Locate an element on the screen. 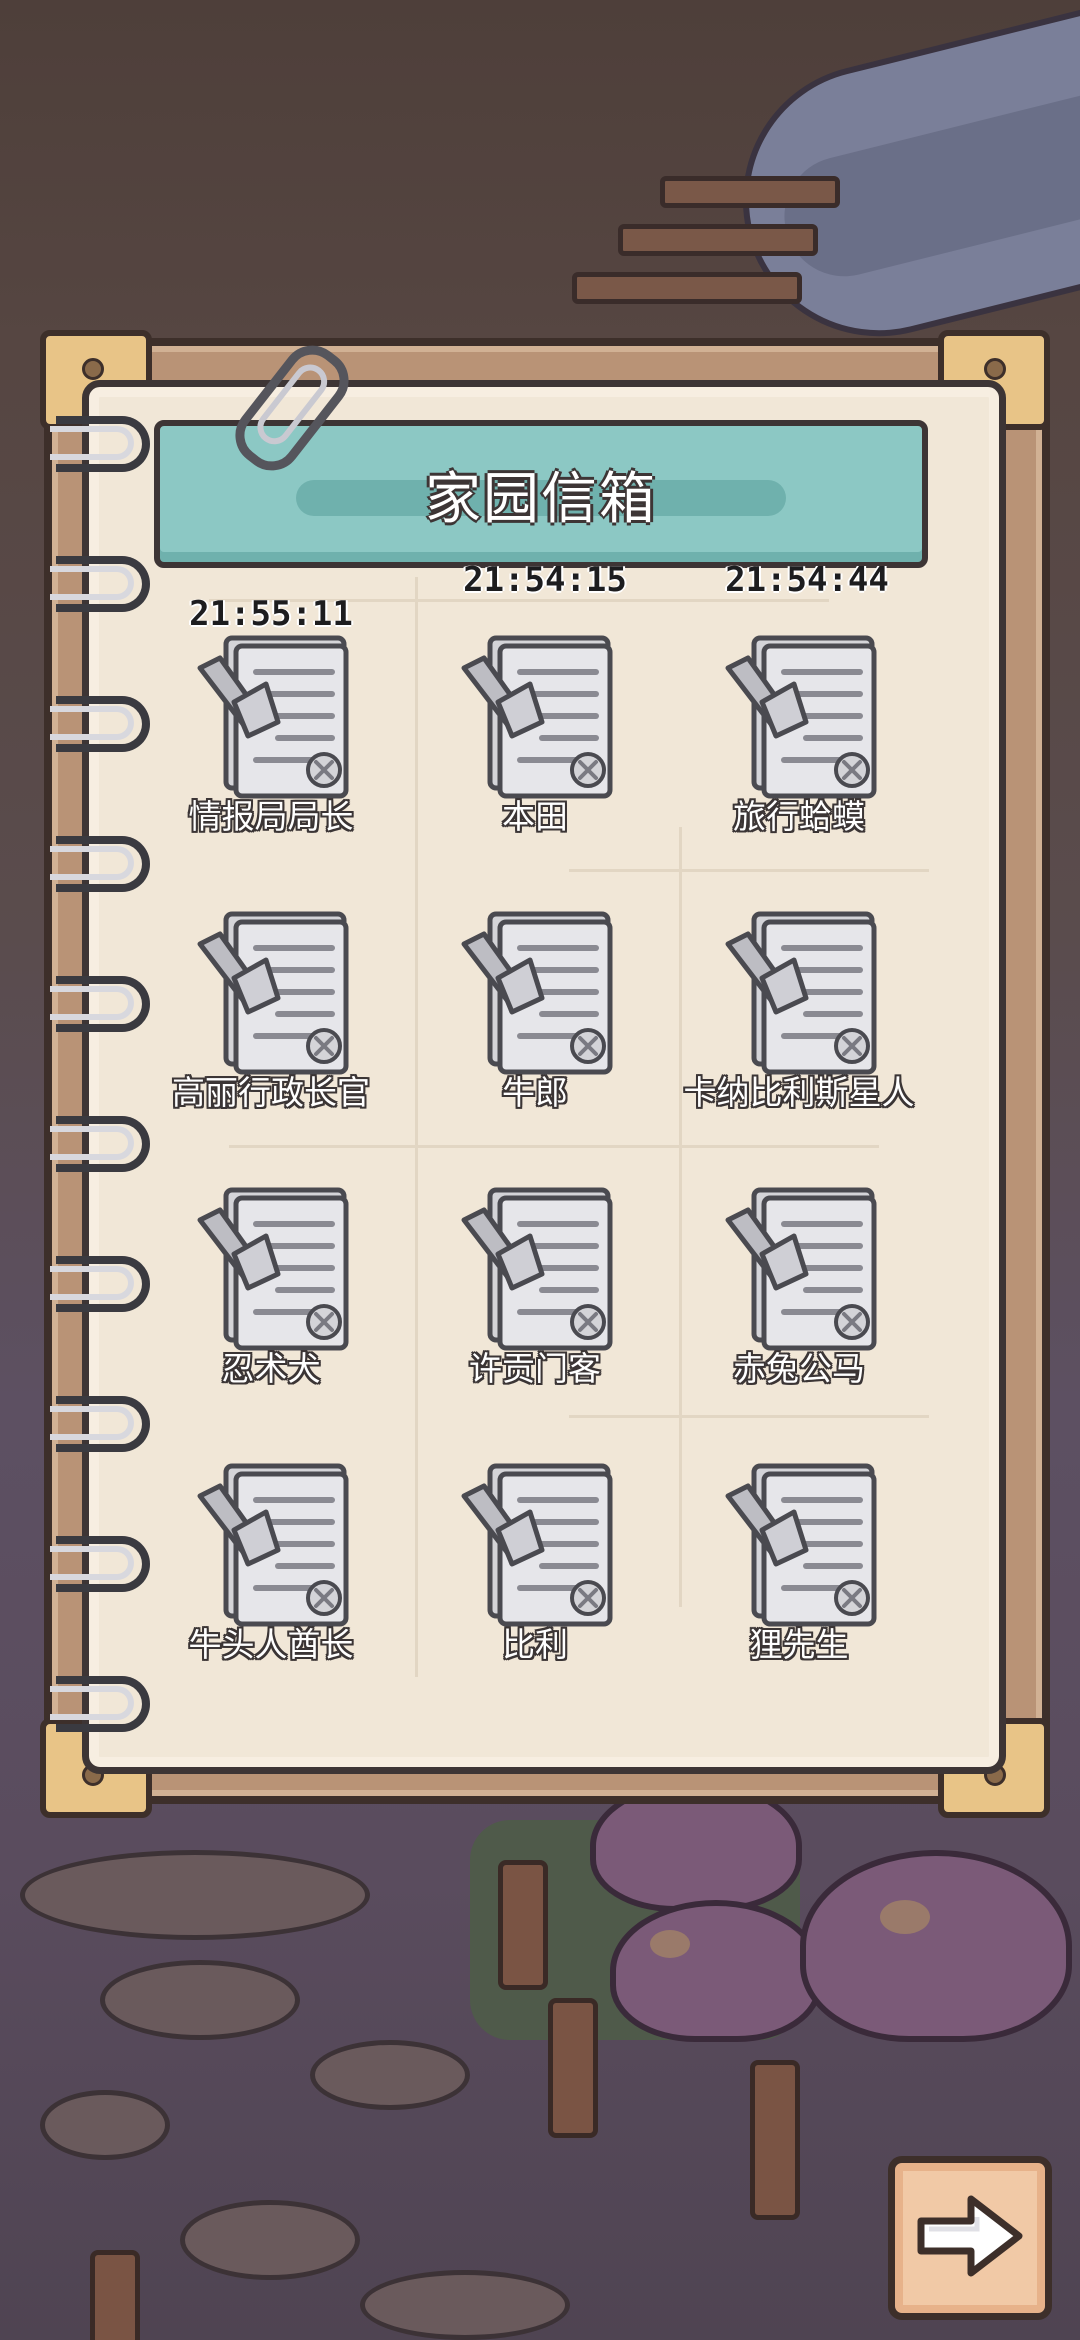  mail-item: 卡纳比利斯星人 is located at coordinates (799, 1028).